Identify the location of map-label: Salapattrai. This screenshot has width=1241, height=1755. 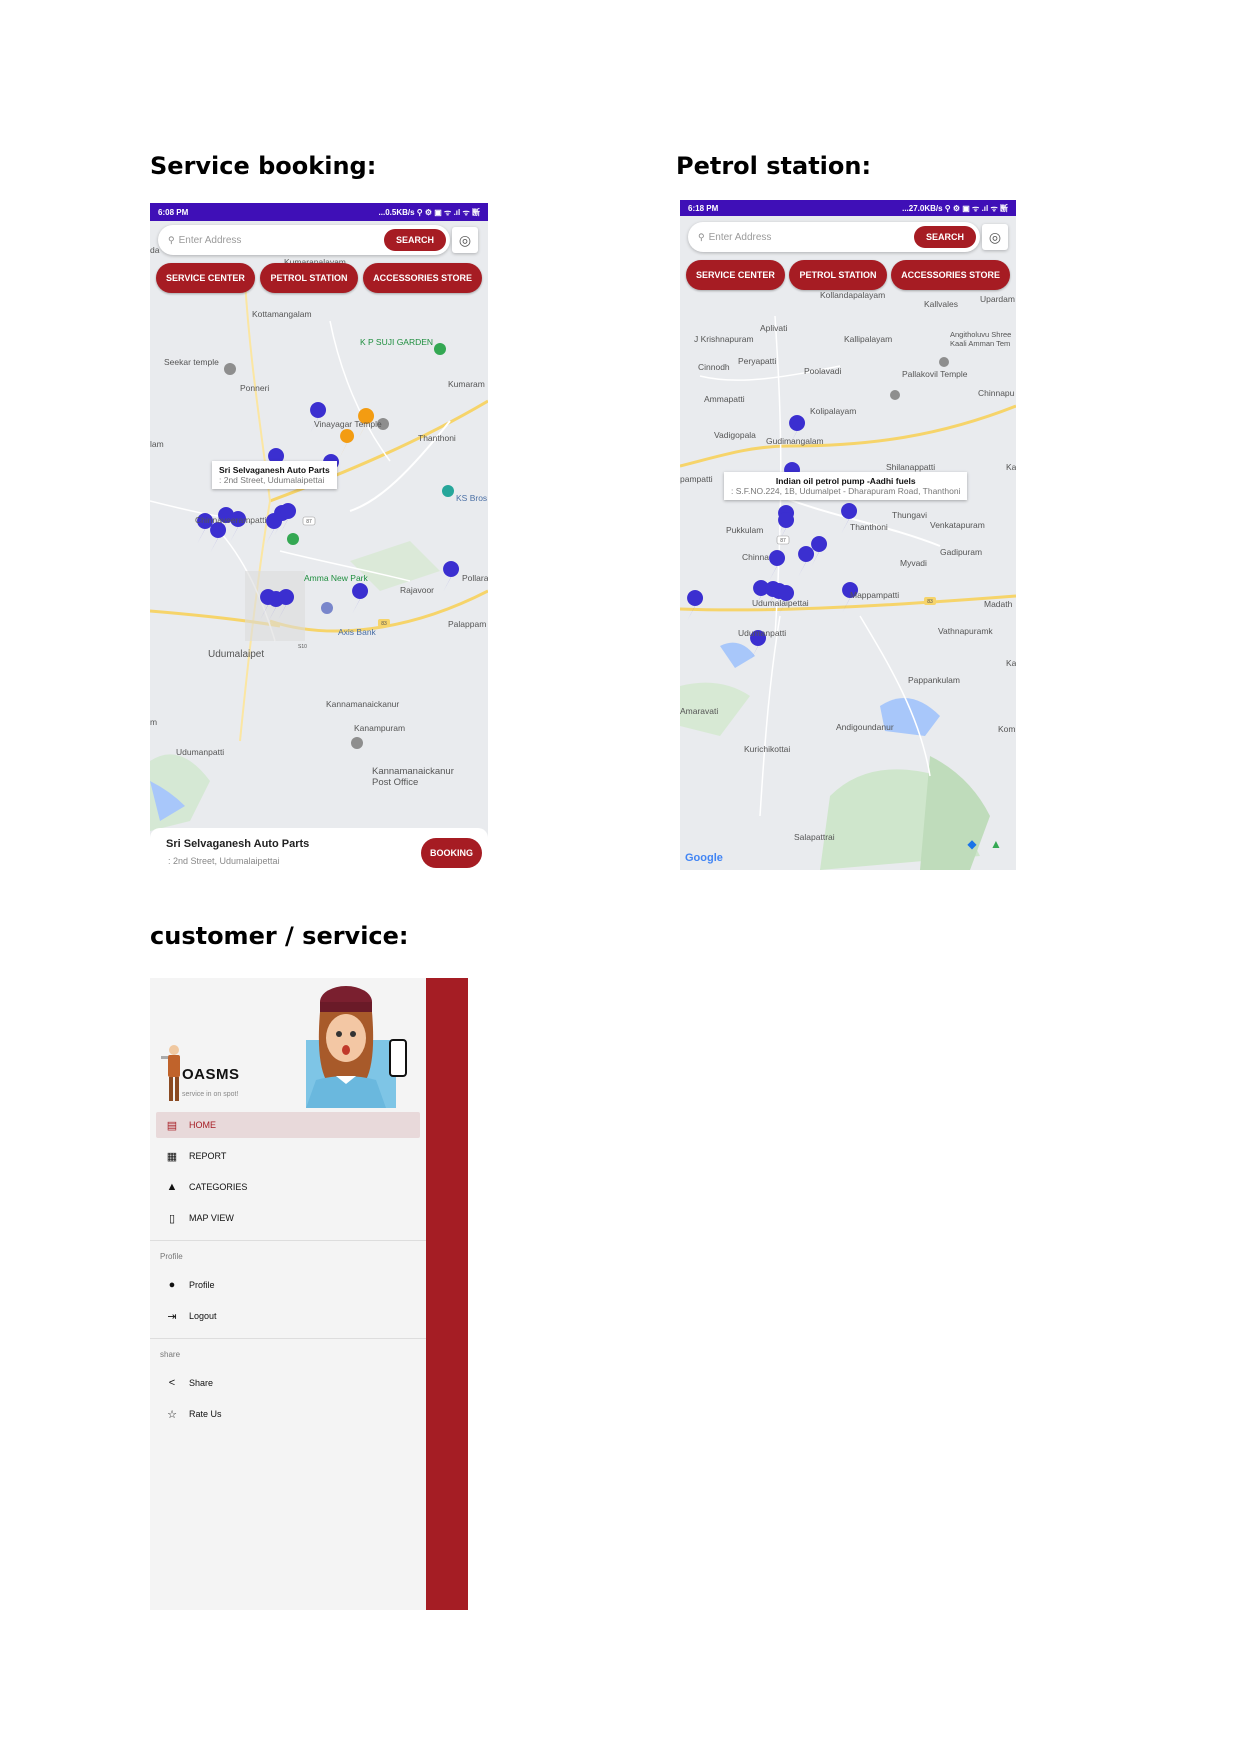
(814, 837).